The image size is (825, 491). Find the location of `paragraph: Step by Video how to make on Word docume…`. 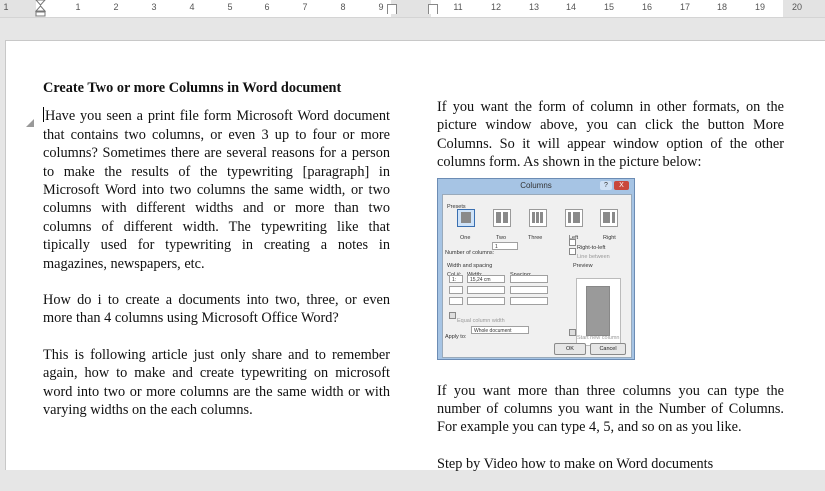

paragraph: Step by Video how to make on Word docume… is located at coordinates (575, 463).